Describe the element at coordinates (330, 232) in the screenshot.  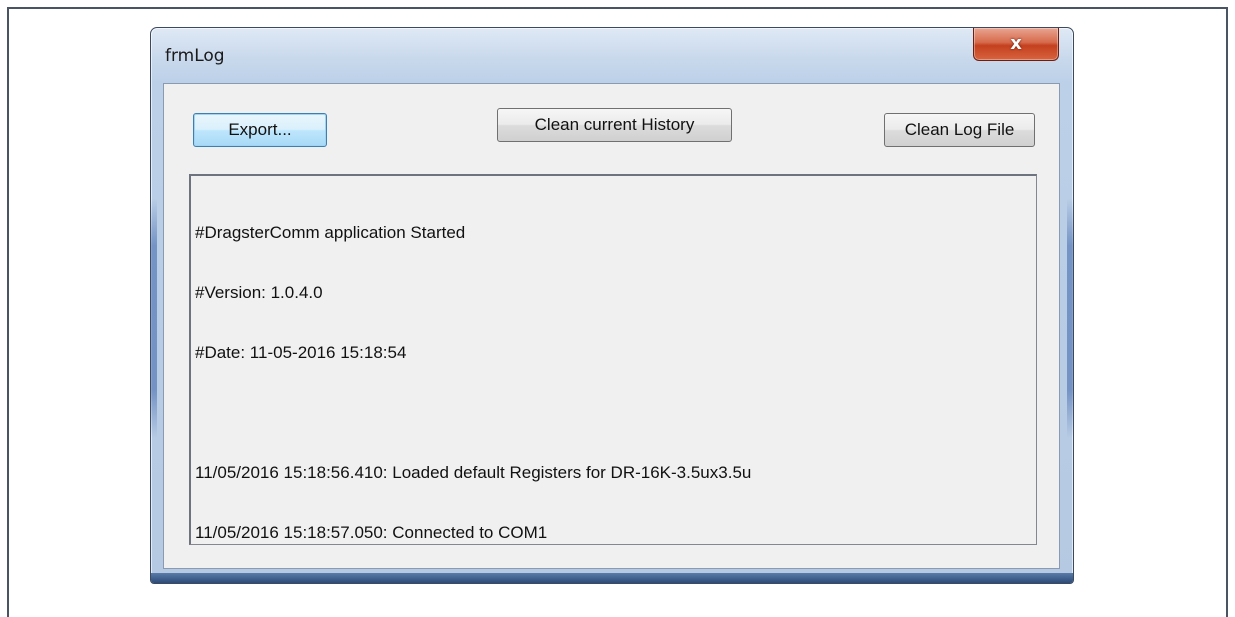
I see `log-line: #DragsterComm application Started` at that location.